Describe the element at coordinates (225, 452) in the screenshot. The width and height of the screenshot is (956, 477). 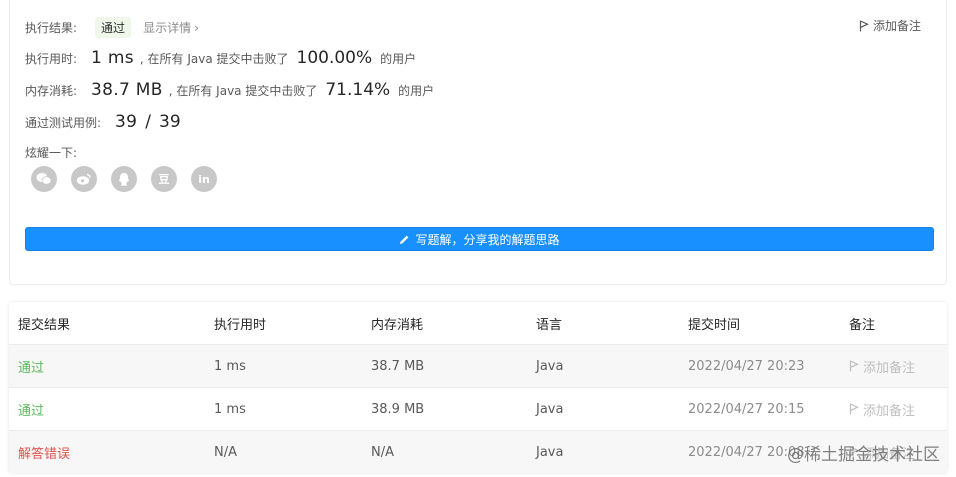
I see `row-runtime: N/A` at that location.